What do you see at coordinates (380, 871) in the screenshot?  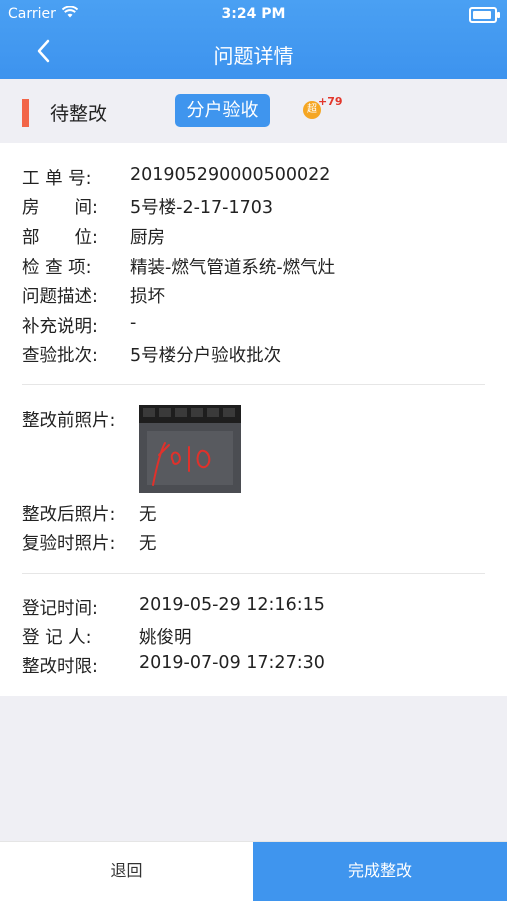 I see `complete-rectification-button: 完成整改` at bounding box center [380, 871].